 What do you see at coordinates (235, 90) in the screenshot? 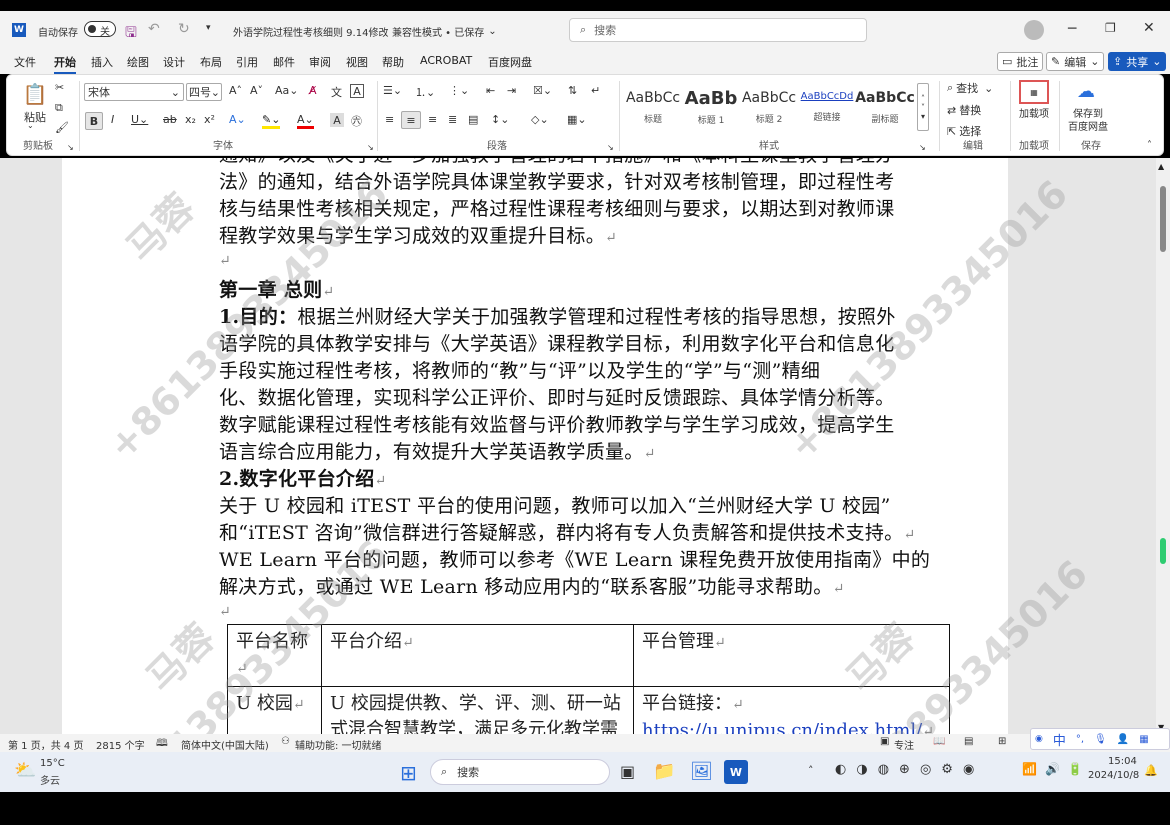
I see `grow-font-icon: A˄` at bounding box center [235, 90].